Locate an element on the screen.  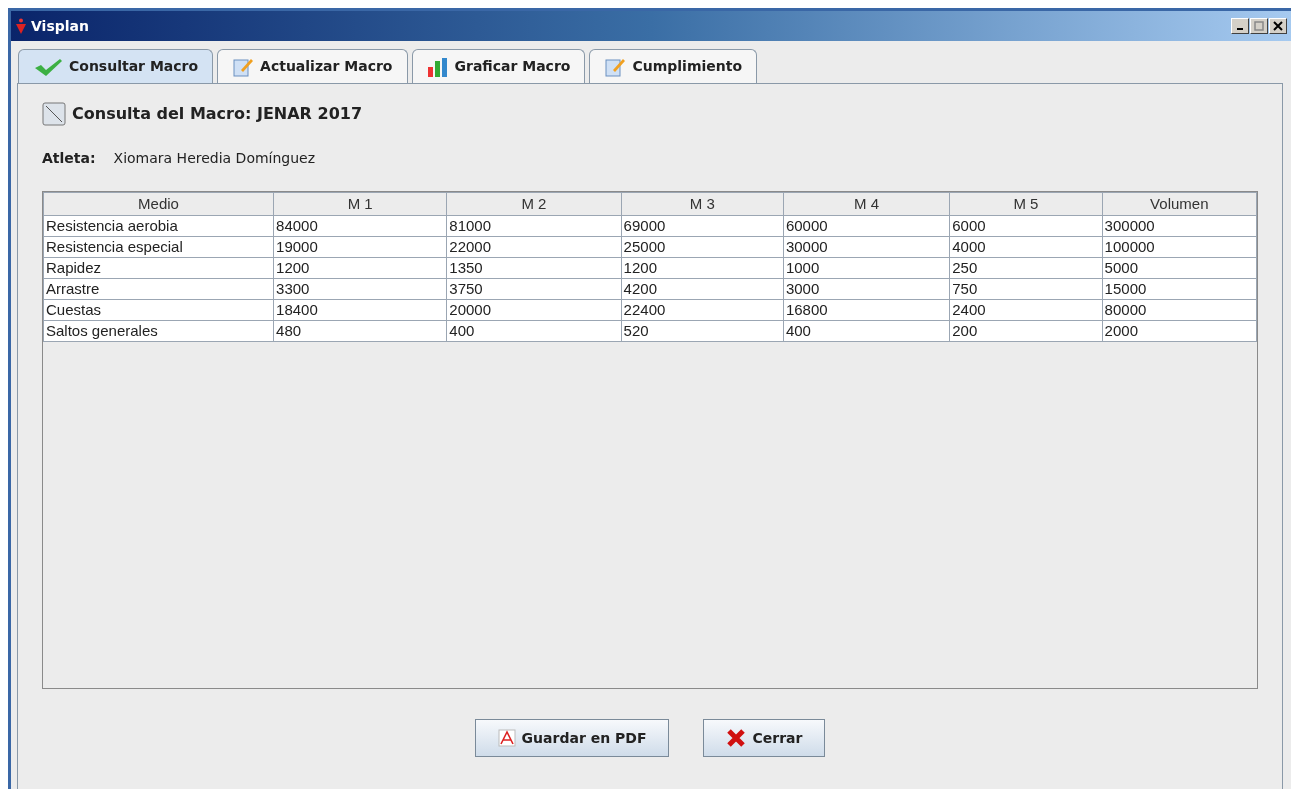
column-header: M 3 is located at coordinates (702, 204).